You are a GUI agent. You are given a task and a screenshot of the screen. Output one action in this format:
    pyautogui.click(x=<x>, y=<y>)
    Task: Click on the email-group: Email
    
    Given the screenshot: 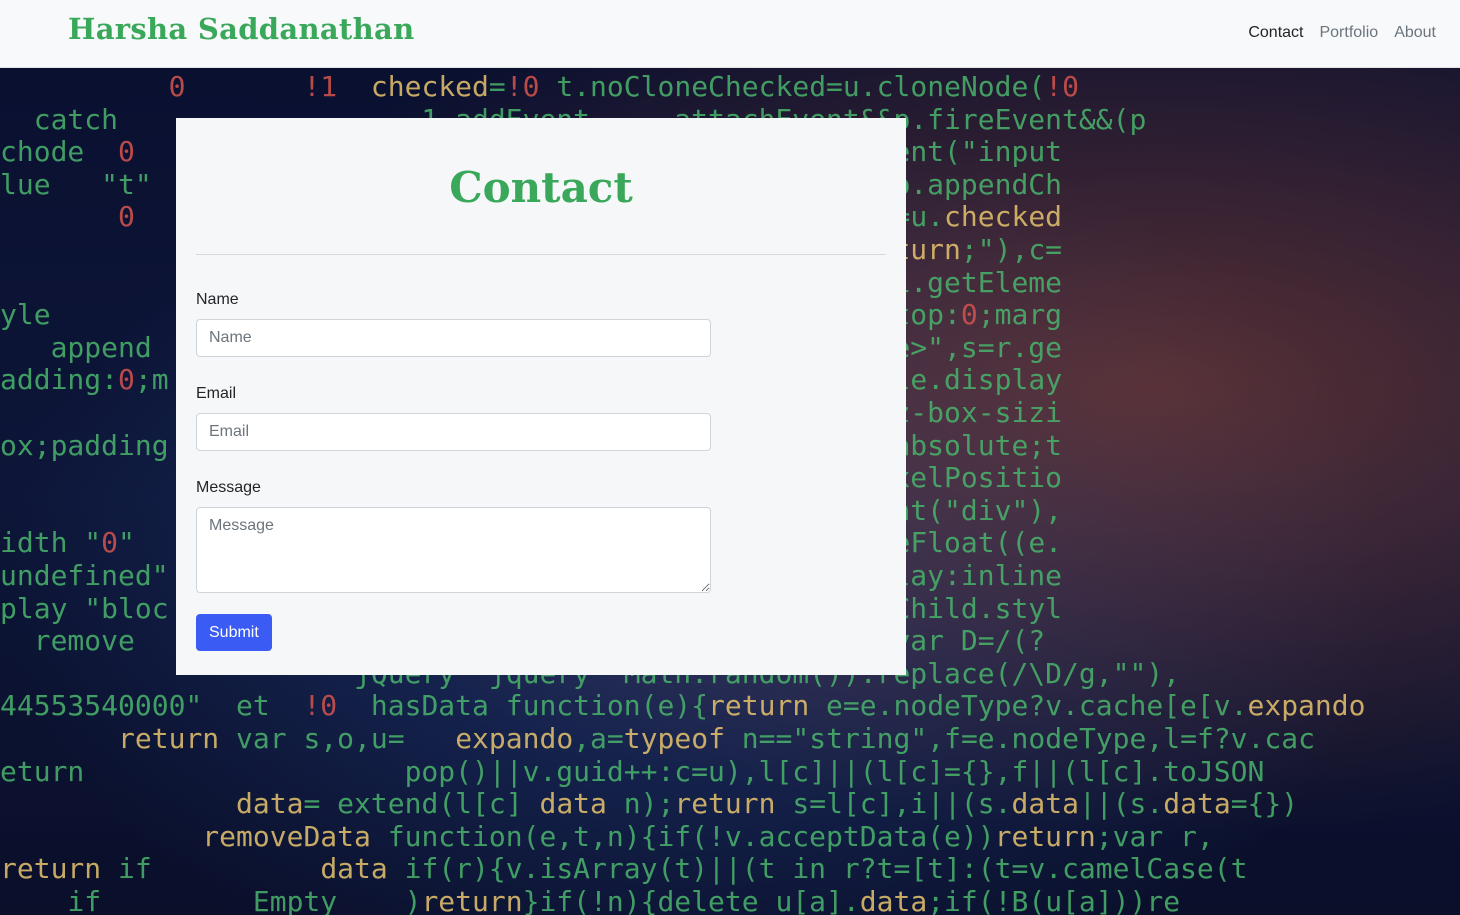 What is the action you would take?
    pyautogui.click(x=541, y=418)
    